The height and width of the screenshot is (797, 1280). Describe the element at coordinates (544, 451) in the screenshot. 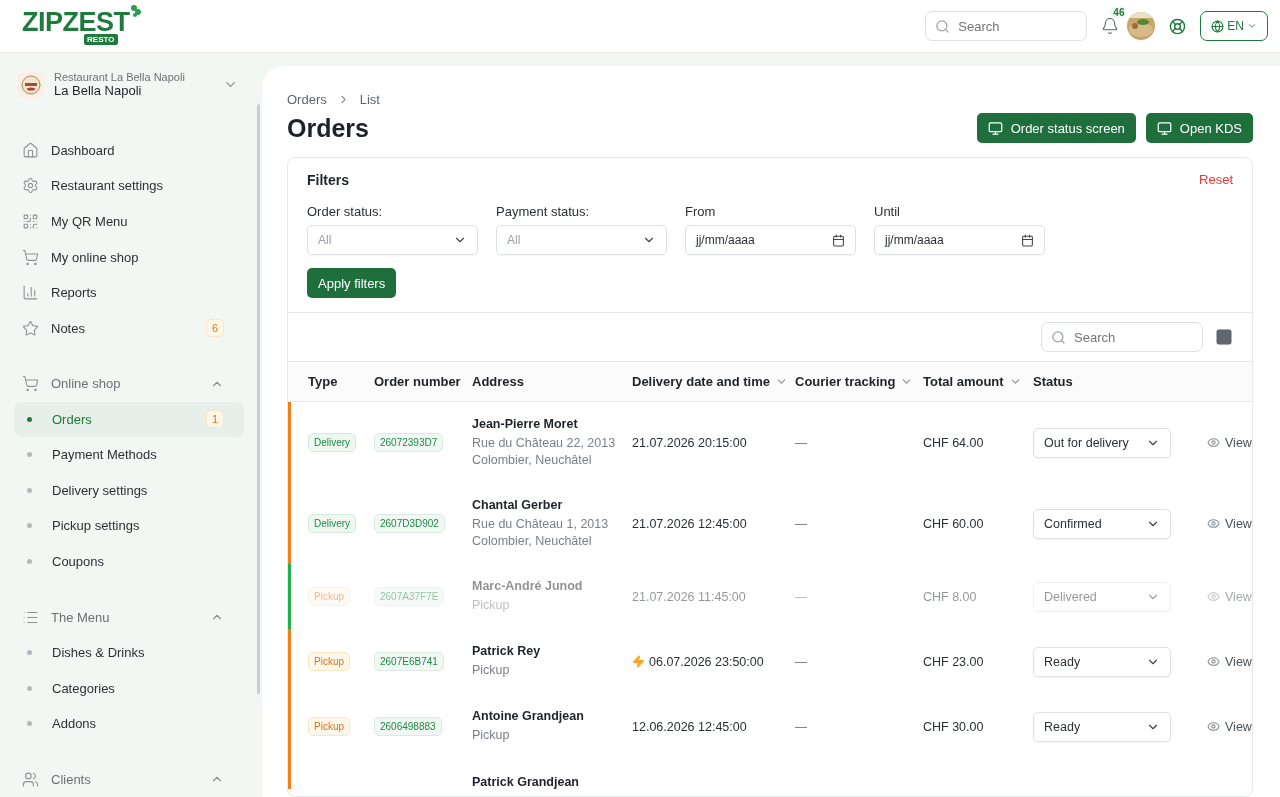

I see `address-text: Rue du Château 22, 2013 Colombier, Neuchâtel` at that location.